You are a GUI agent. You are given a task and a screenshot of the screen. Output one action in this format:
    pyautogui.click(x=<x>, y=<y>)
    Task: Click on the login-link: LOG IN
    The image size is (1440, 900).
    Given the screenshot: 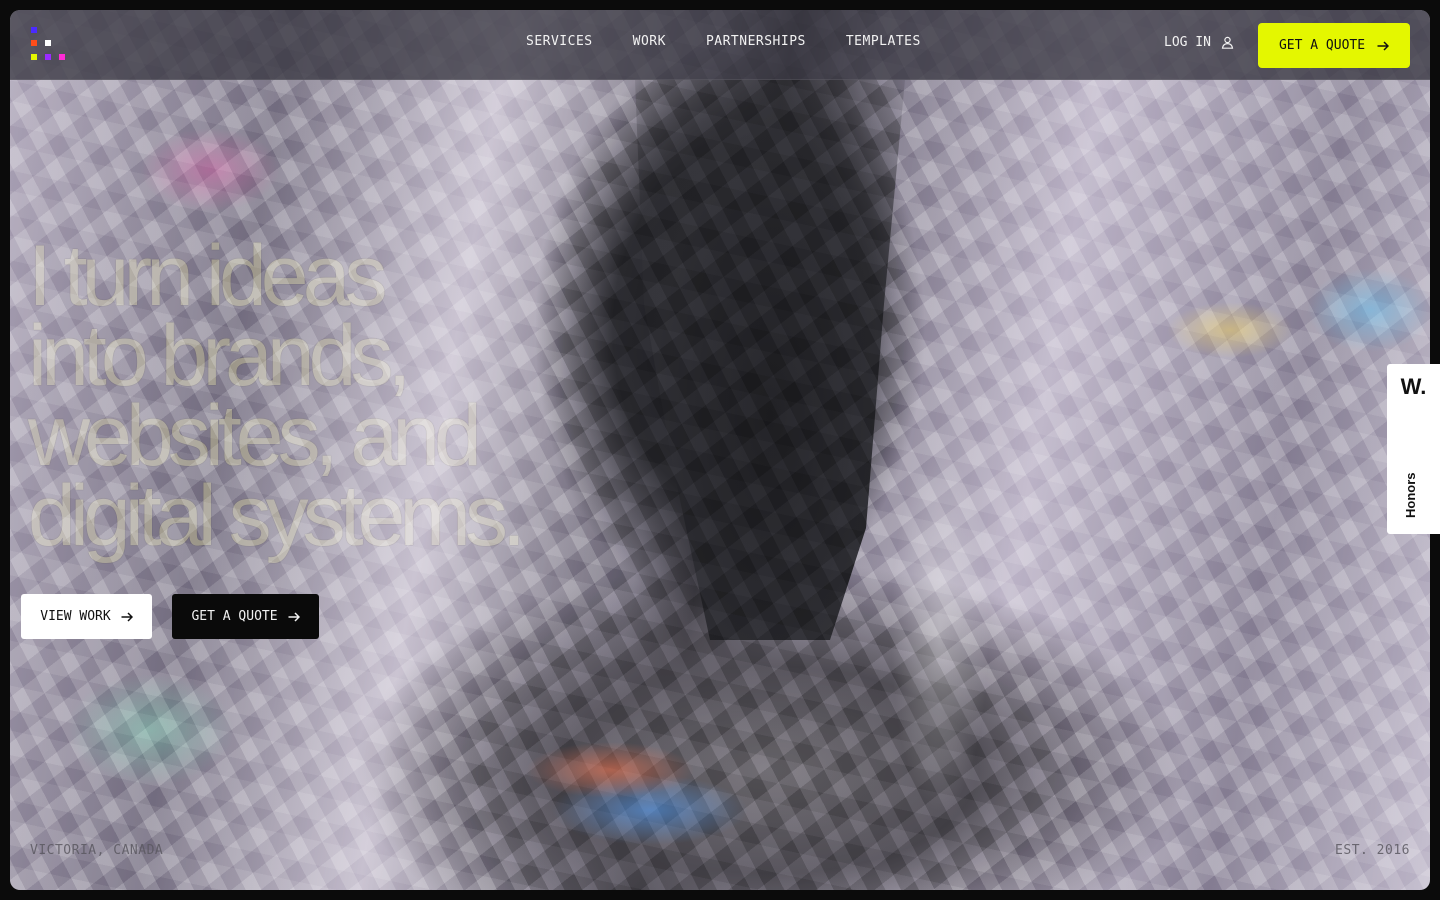 What is the action you would take?
    pyautogui.click(x=1199, y=42)
    